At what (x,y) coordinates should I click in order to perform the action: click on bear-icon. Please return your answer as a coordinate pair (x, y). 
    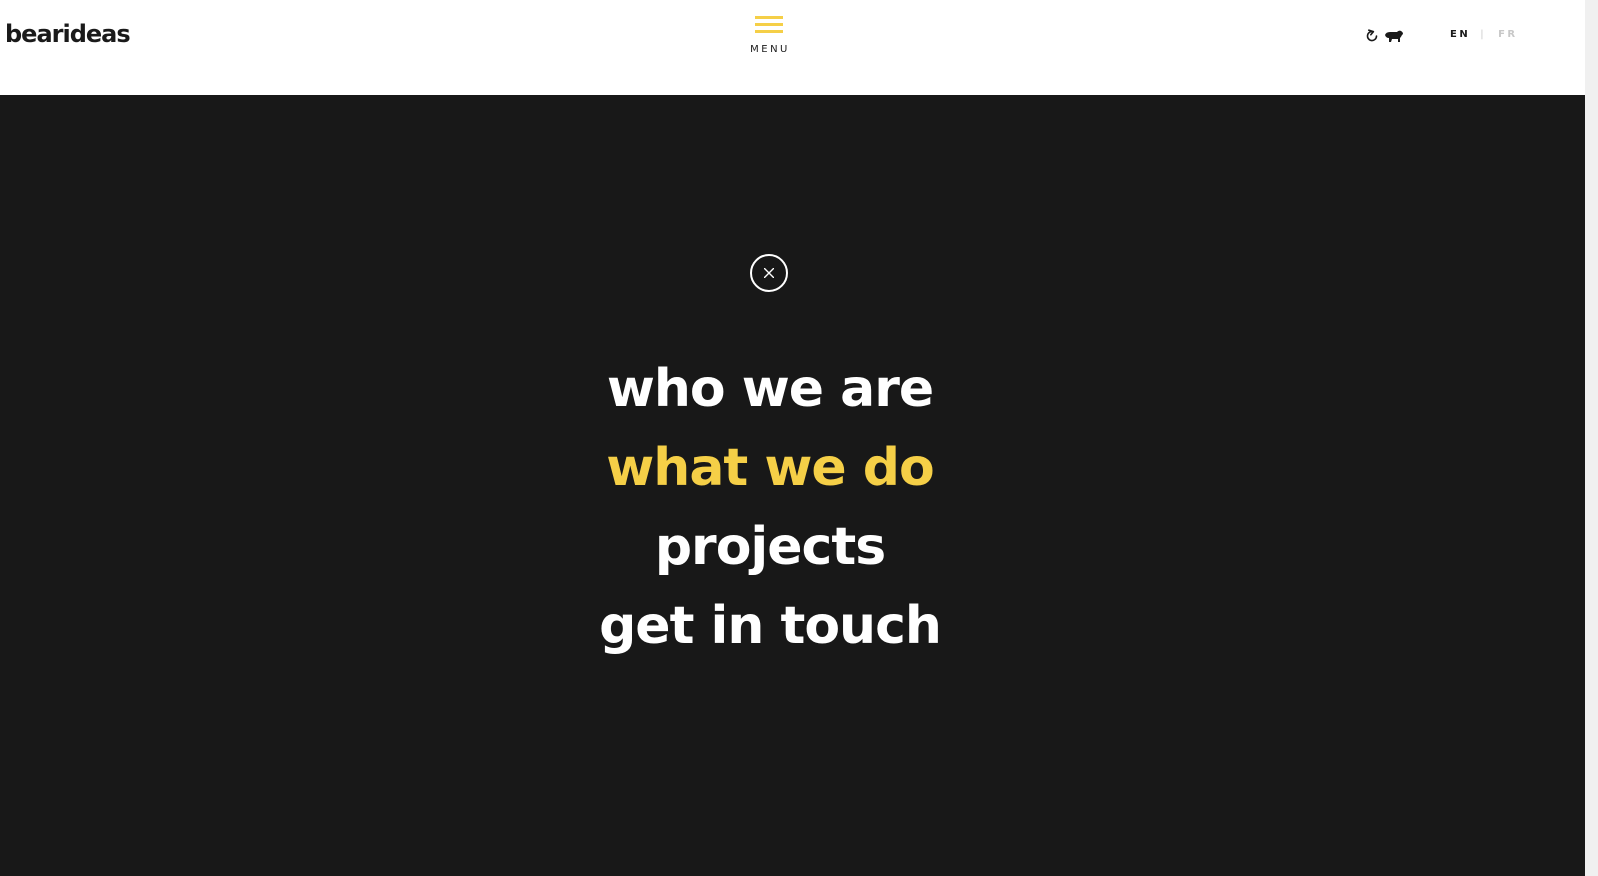
    Looking at the image, I should click on (1394, 36).